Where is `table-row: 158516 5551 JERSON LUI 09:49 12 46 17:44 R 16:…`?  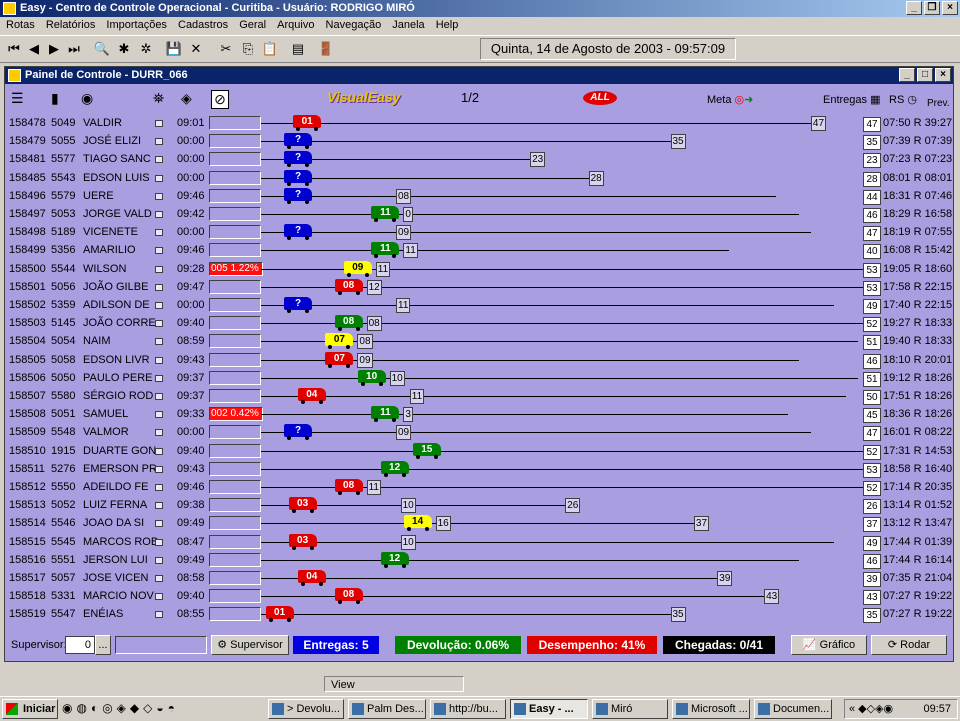 table-row: 158516 5551 JERSON LUI 09:49 12 46 17:44 R 16:… is located at coordinates (479, 560).